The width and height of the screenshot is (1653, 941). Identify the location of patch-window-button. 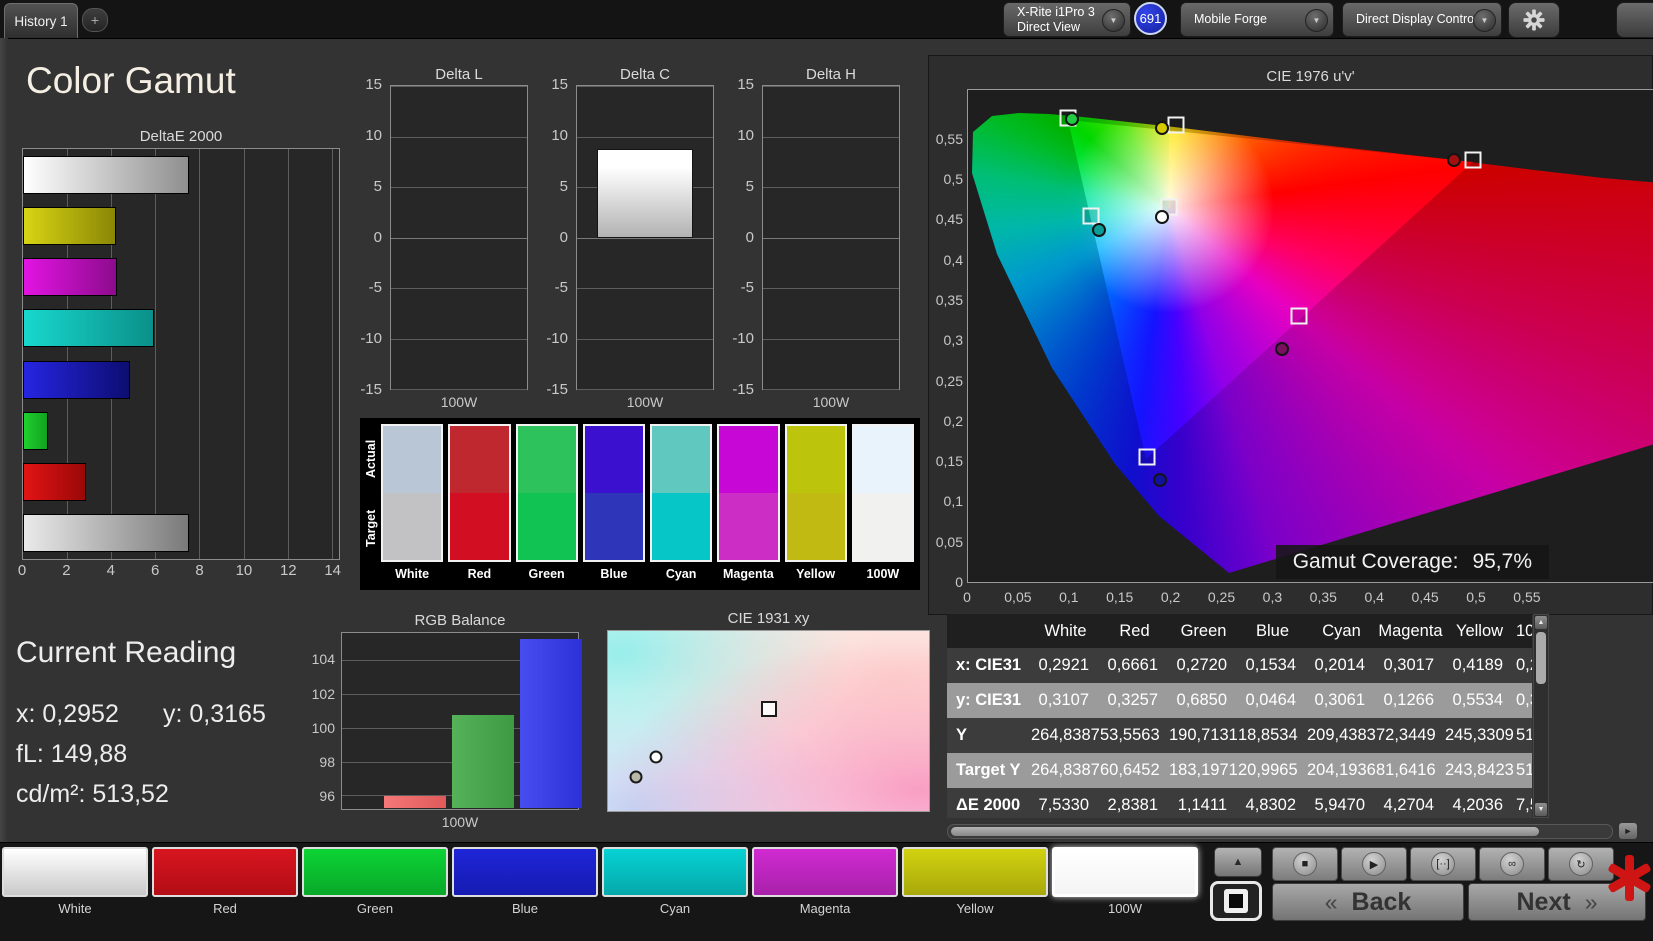
(1236, 901).